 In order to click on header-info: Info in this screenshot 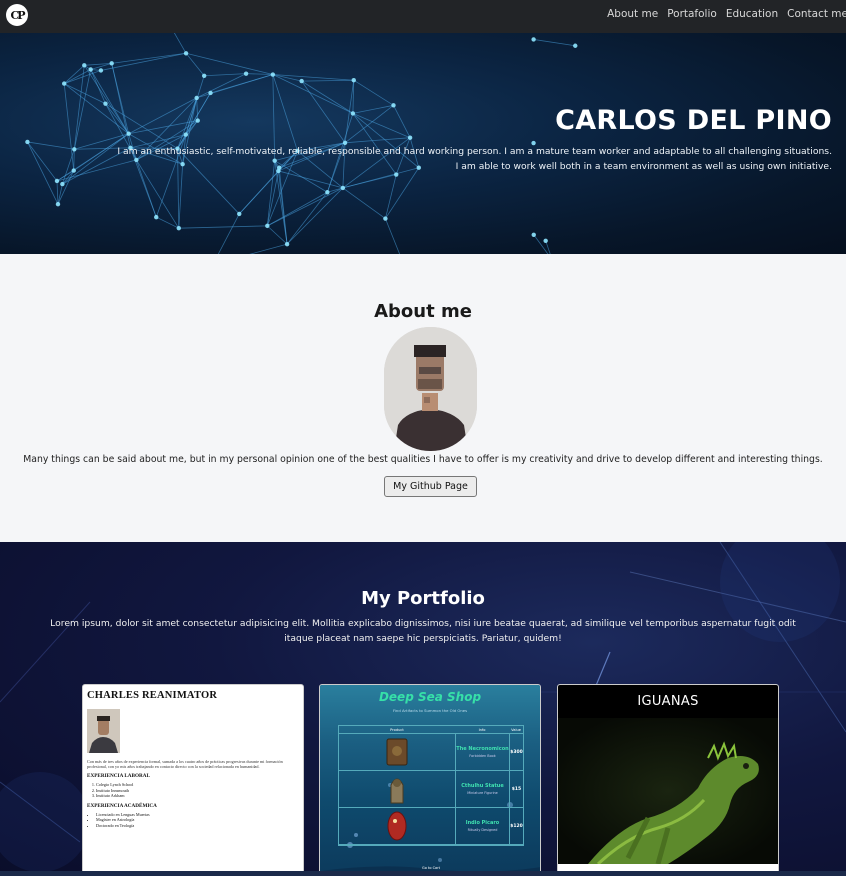, I will do `click(482, 729)`.